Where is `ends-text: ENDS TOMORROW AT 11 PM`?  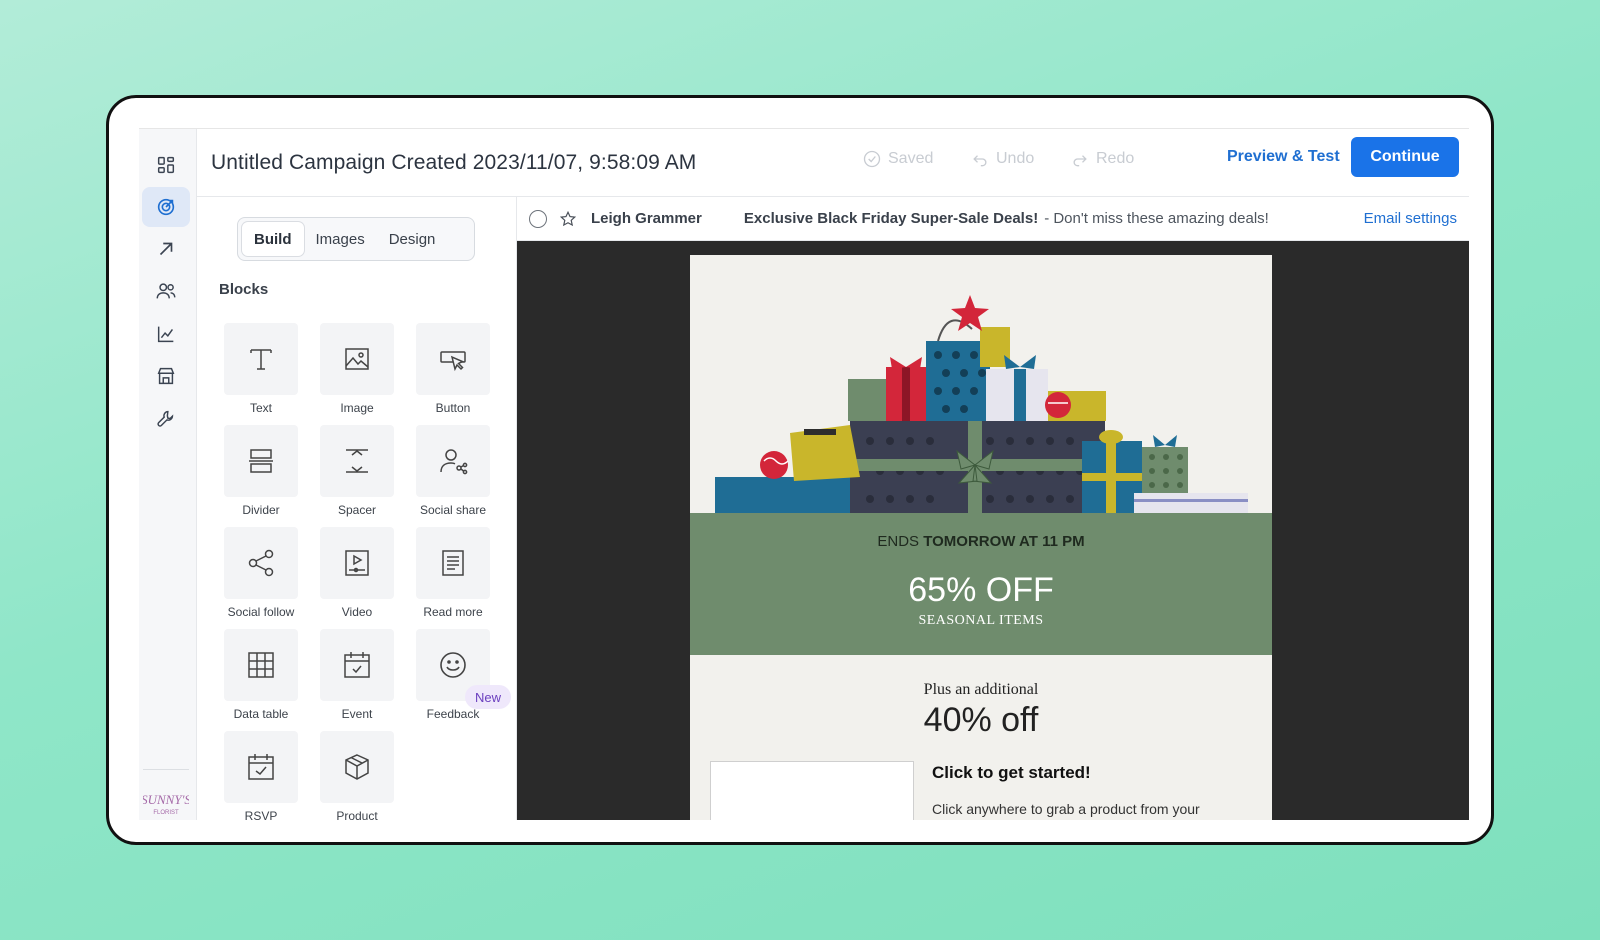
ends-text: ENDS TOMORROW AT 11 PM is located at coordinates (981, 541).